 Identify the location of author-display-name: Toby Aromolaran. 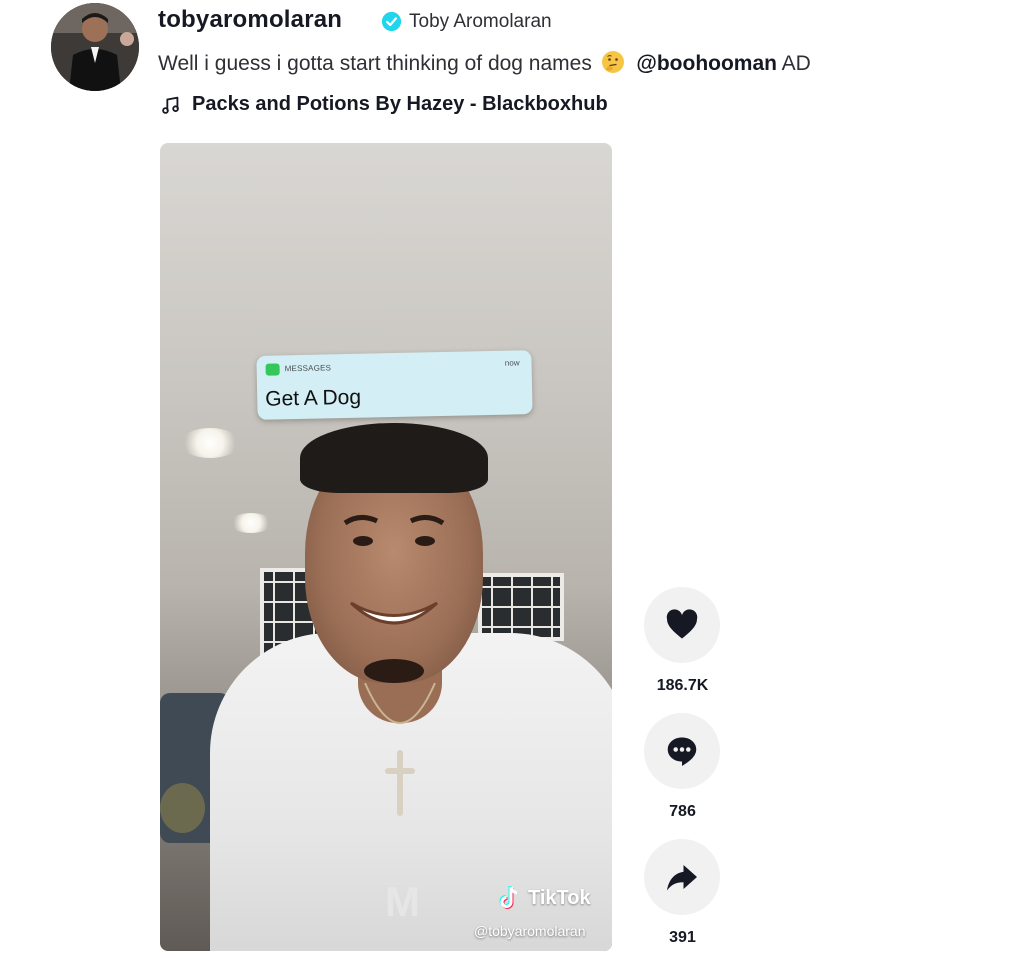
(480, 21).